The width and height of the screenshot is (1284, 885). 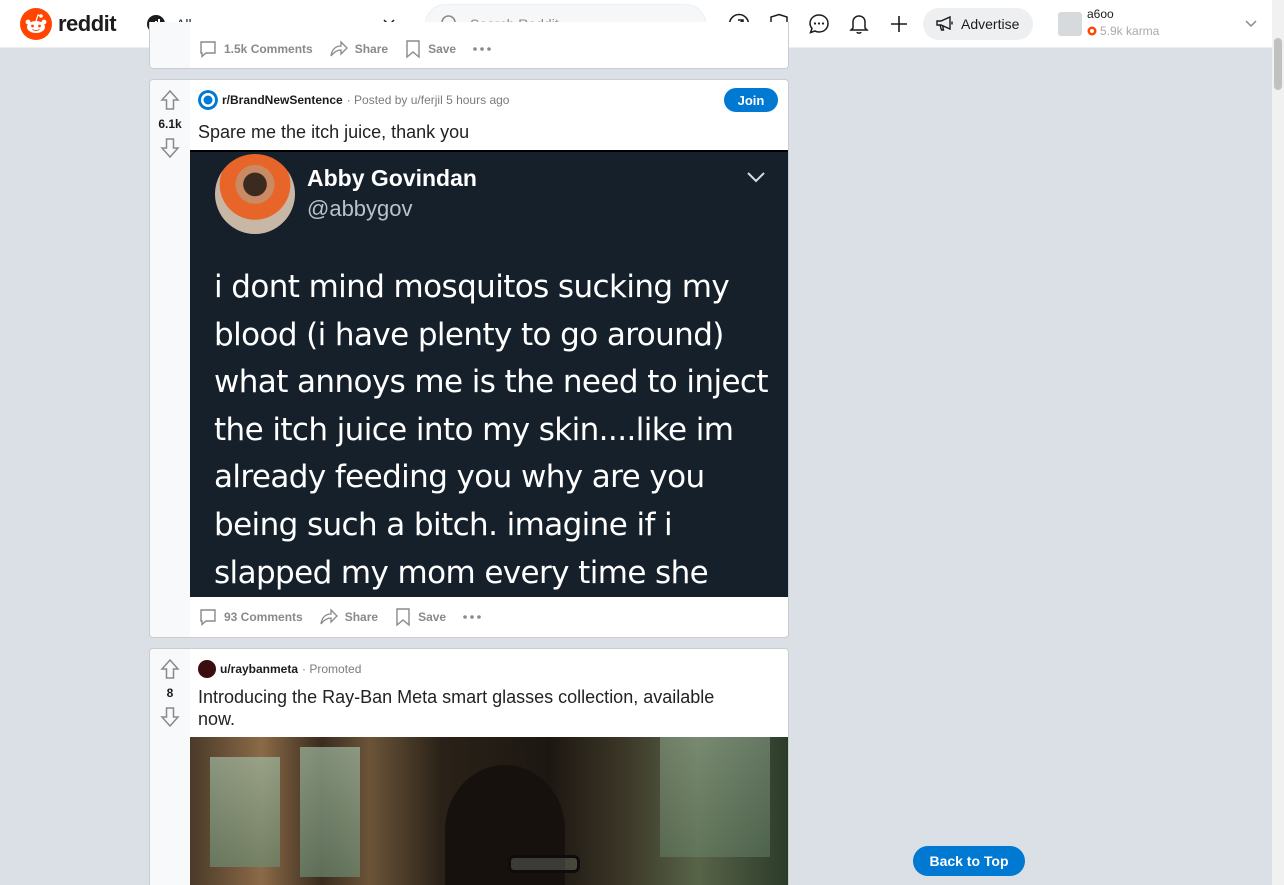 What do you see at coordinates (1092, 31) in the screenshot?
I see `karma-icon` at bounding box center [1092, 31].